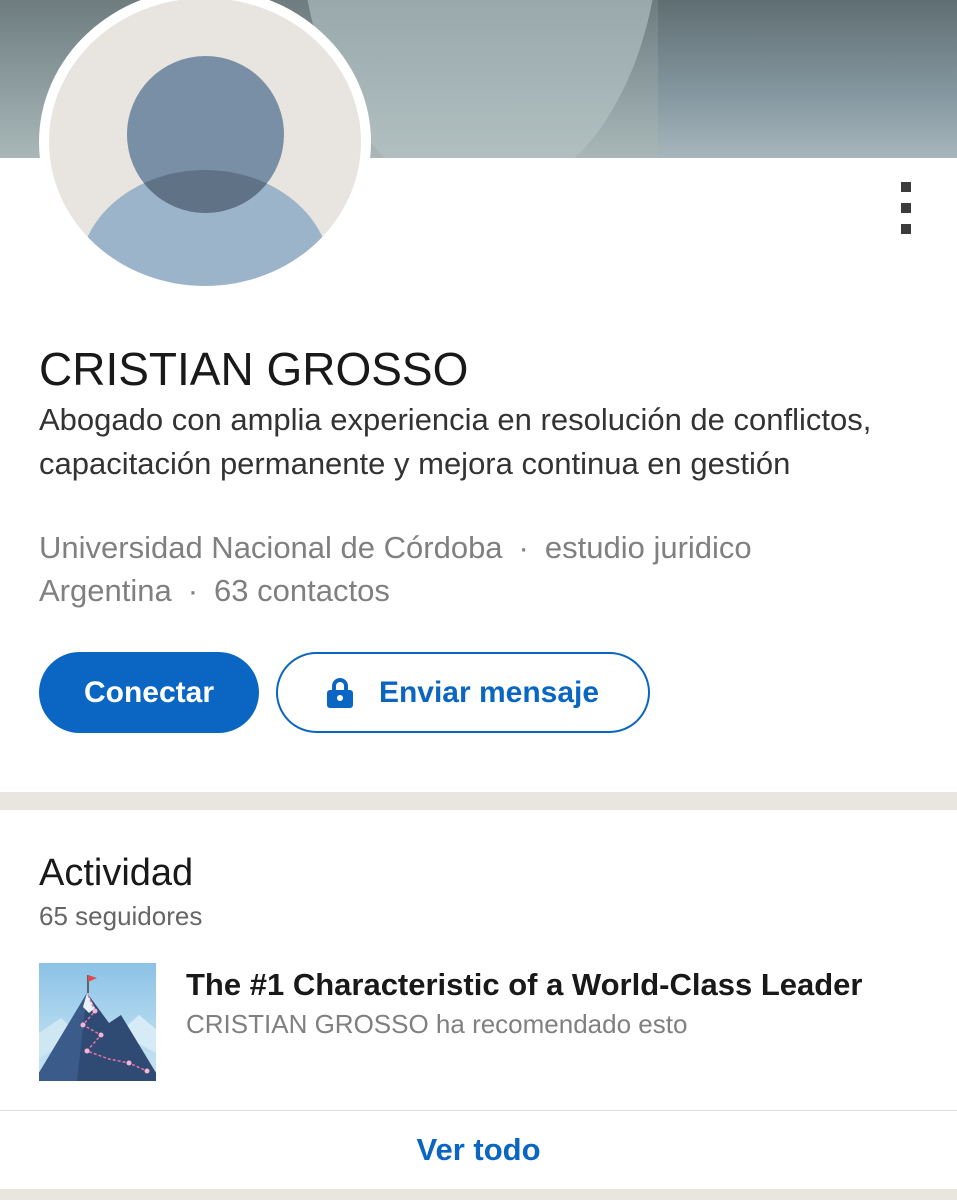 This screenshot has width=957, height=1200. I want to click on activity-title: Actividad, so click(116, 873).